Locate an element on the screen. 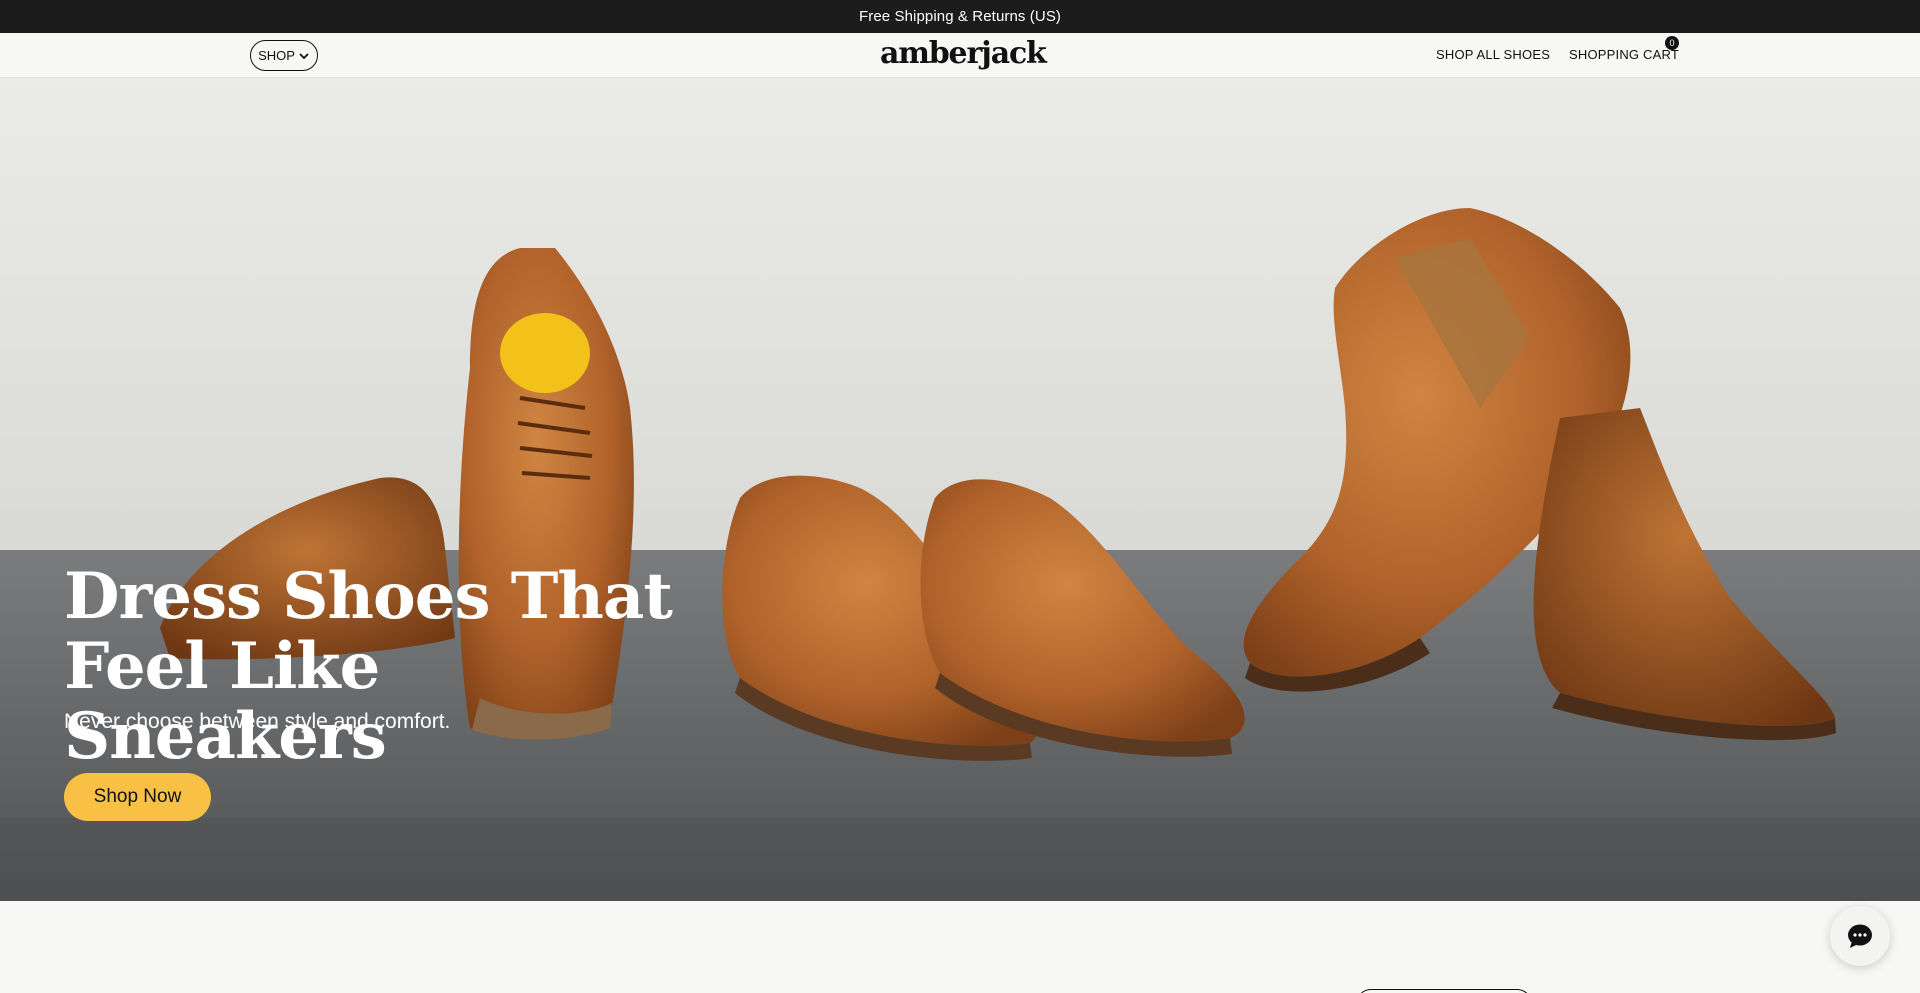  chat-button is located at coordinates (1860, 936).